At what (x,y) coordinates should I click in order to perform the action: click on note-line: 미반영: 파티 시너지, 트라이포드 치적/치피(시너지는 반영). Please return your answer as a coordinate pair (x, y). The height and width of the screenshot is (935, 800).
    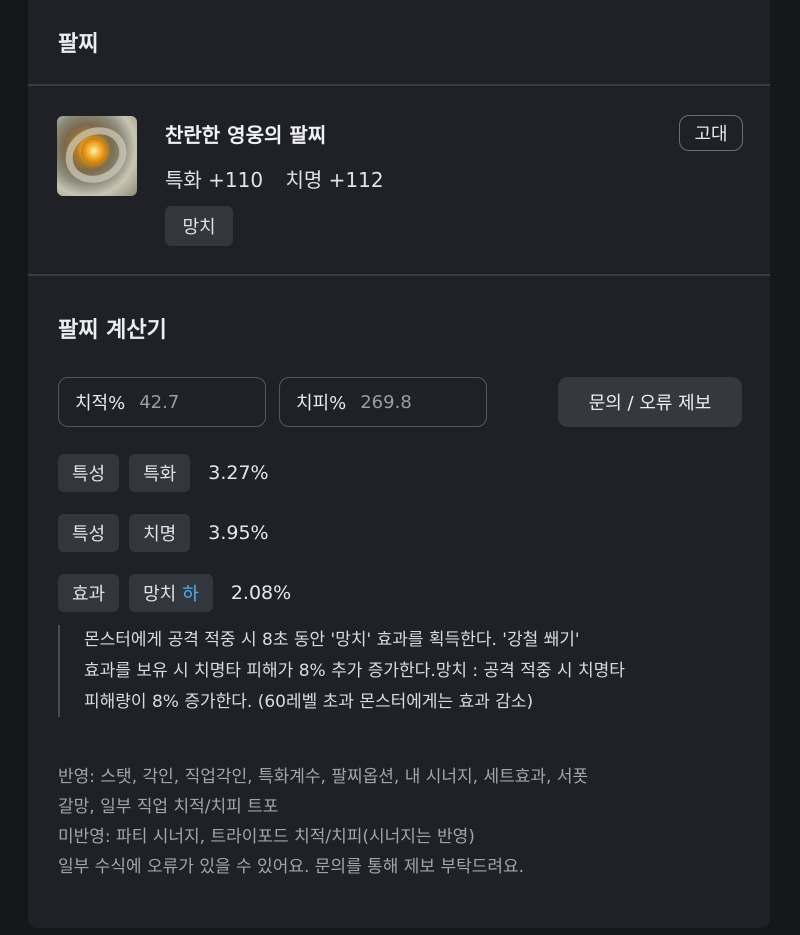
    Looking at the image, I should click on (266, 837).